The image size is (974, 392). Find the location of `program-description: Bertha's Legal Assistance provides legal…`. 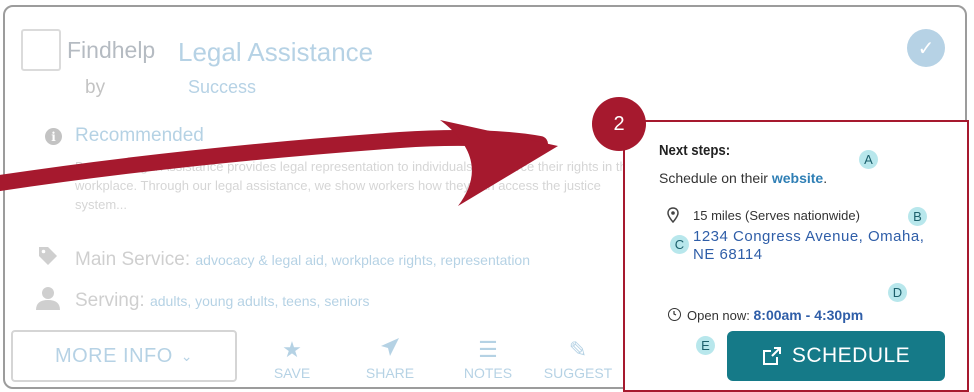

program-description: Bertha's Legal Assistance provides legal… is located at coordinates (354, 185).